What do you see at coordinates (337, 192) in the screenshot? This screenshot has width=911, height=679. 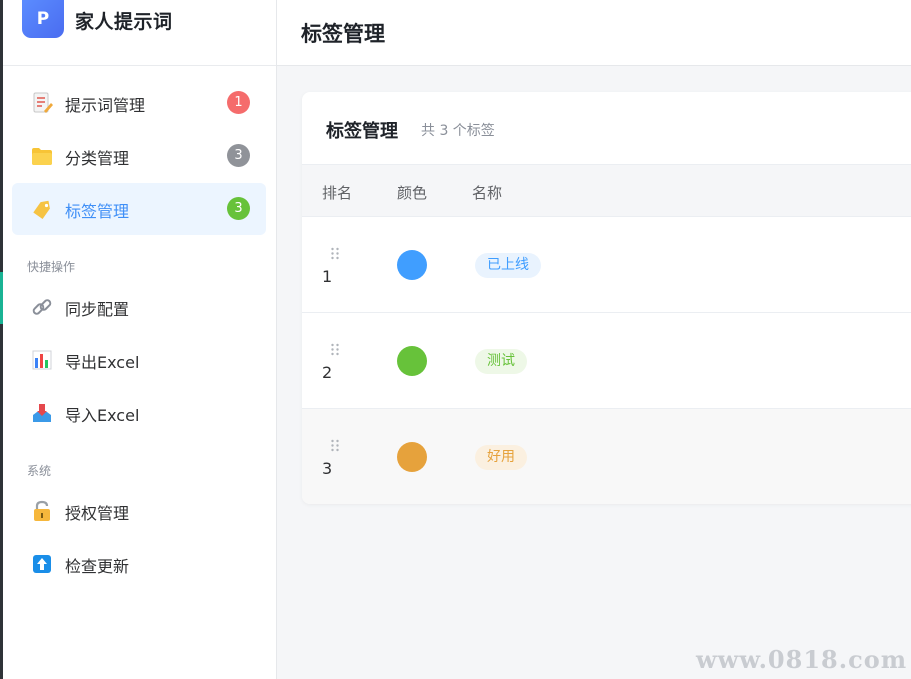 I see `column-header-rank: 排名` at bounding box center [337, 192].